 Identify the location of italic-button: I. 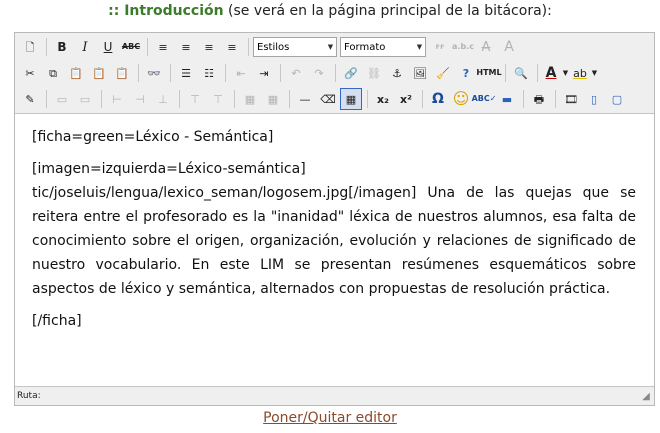
(85, 47).